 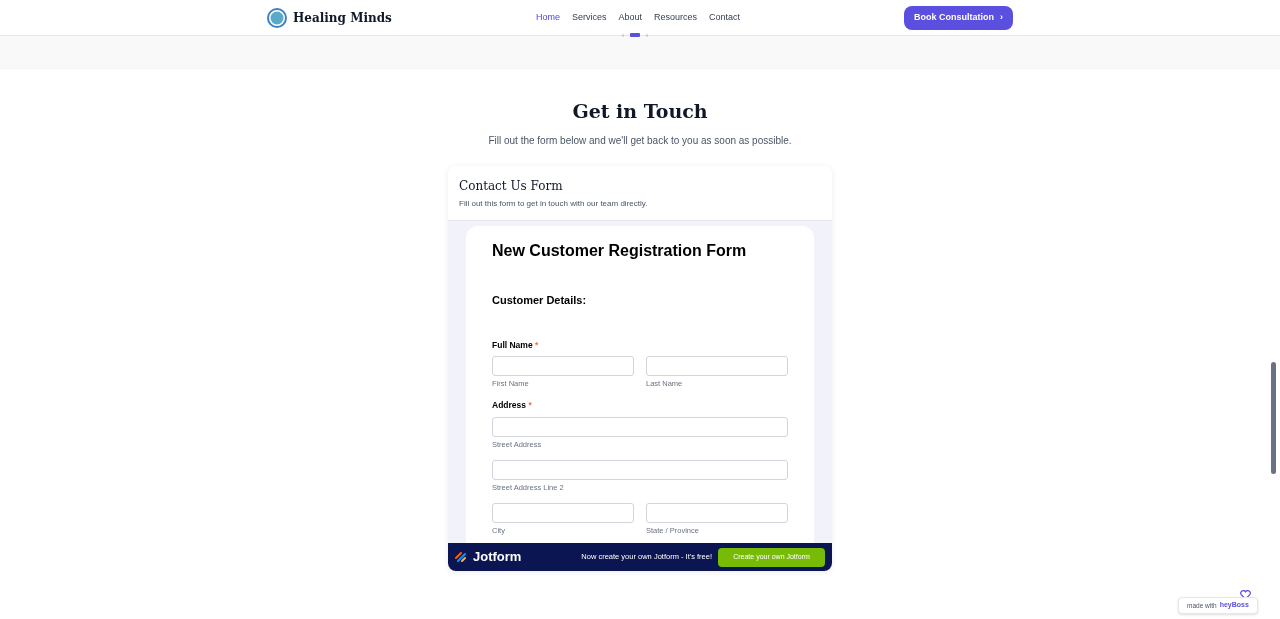 I want to click on jotform-brand: Jotform, so click(x=497, y=557).